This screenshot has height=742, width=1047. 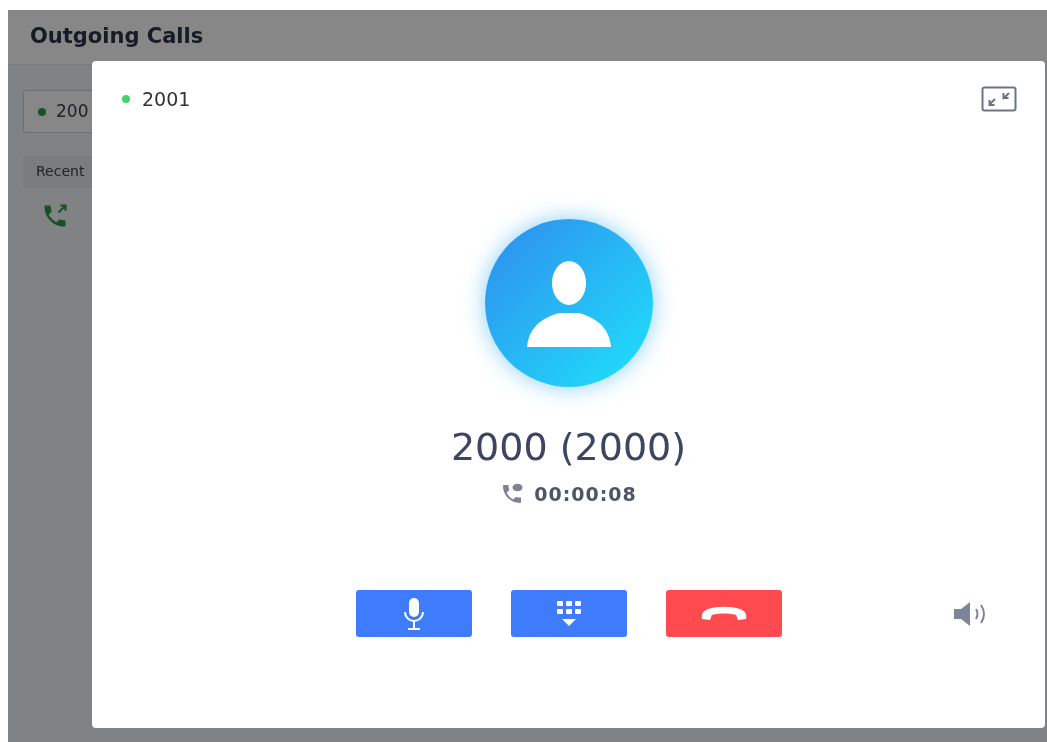 I want to click on hang-up-icon, so click(x=724, y=613).